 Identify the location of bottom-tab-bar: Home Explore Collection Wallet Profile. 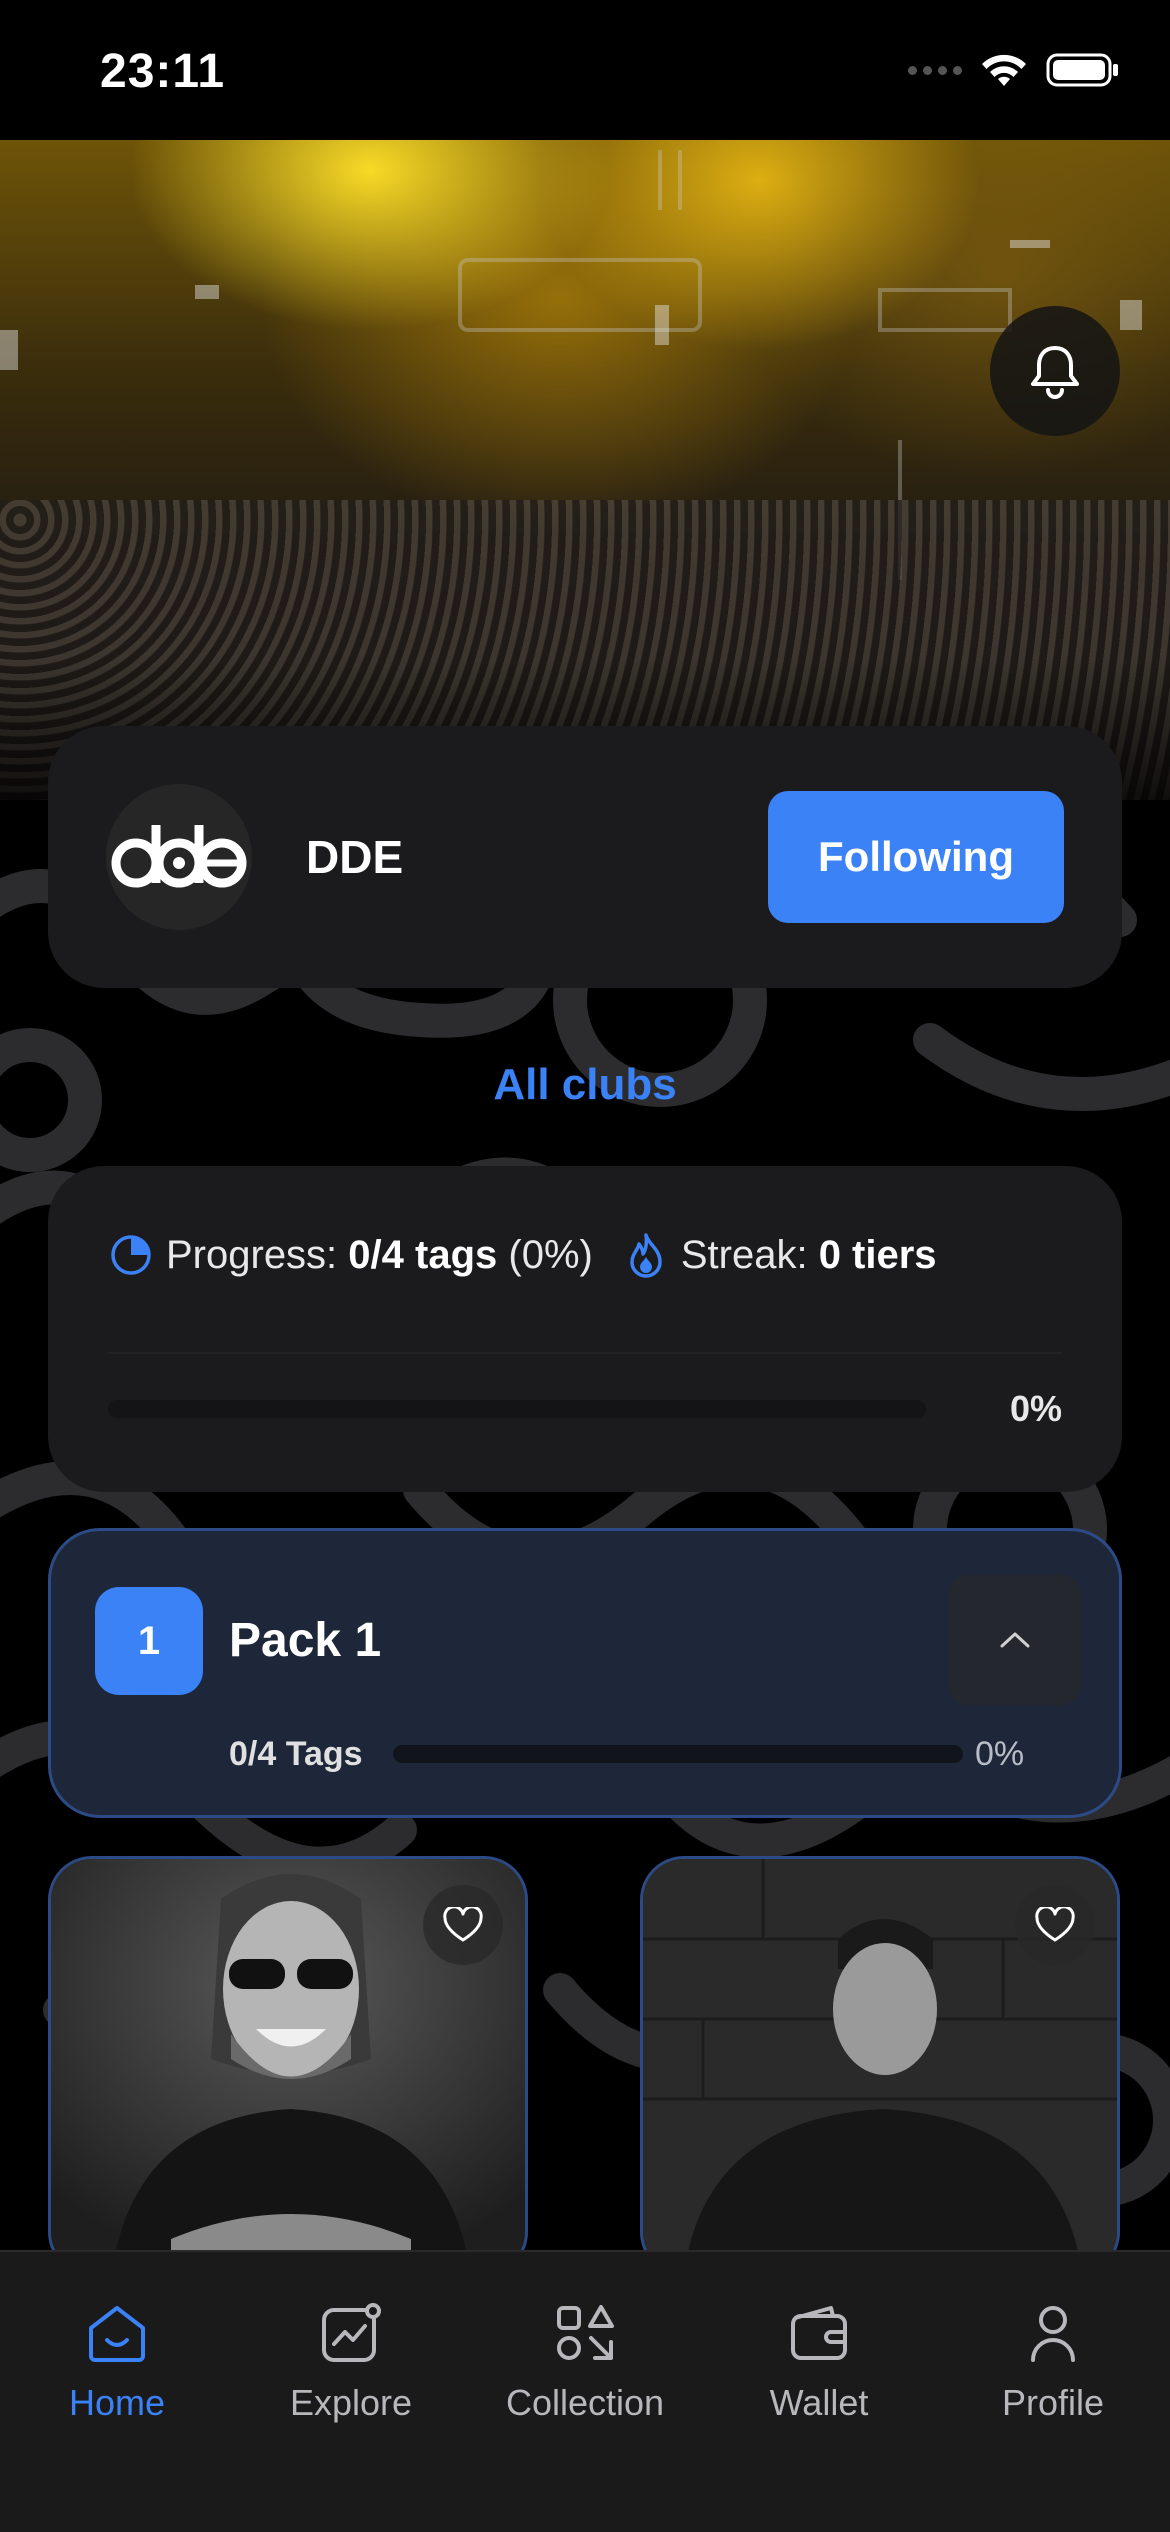
(585, 2391).